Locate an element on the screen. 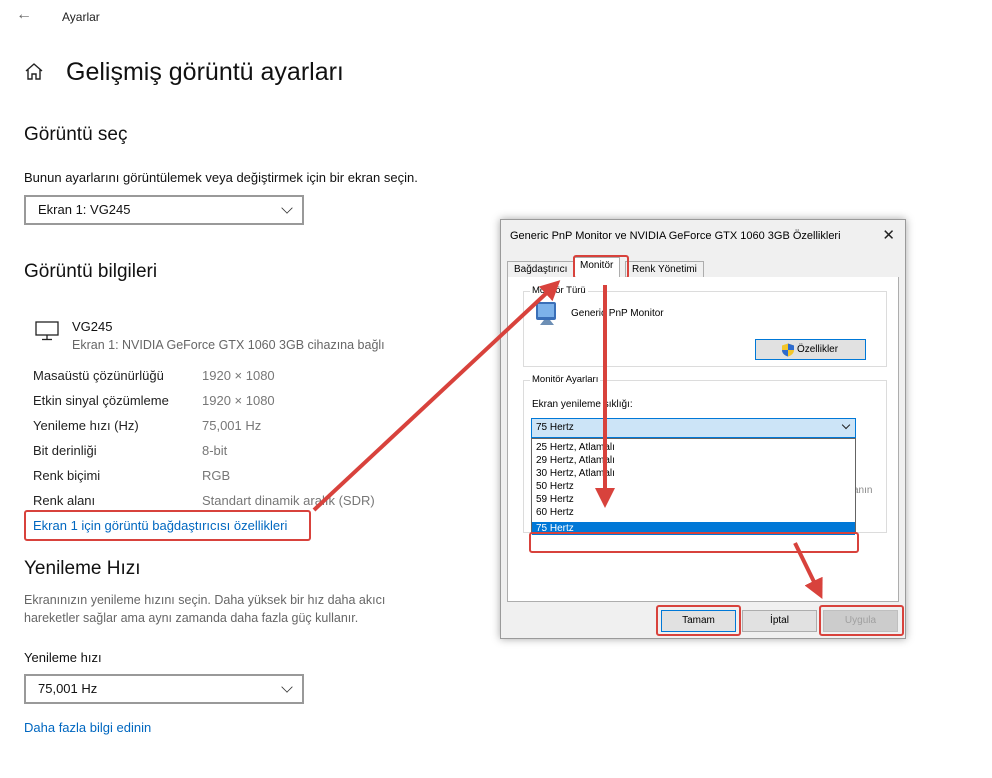  info-label: Etkin sinyal çözümleme is located at coordinates (101, 400).